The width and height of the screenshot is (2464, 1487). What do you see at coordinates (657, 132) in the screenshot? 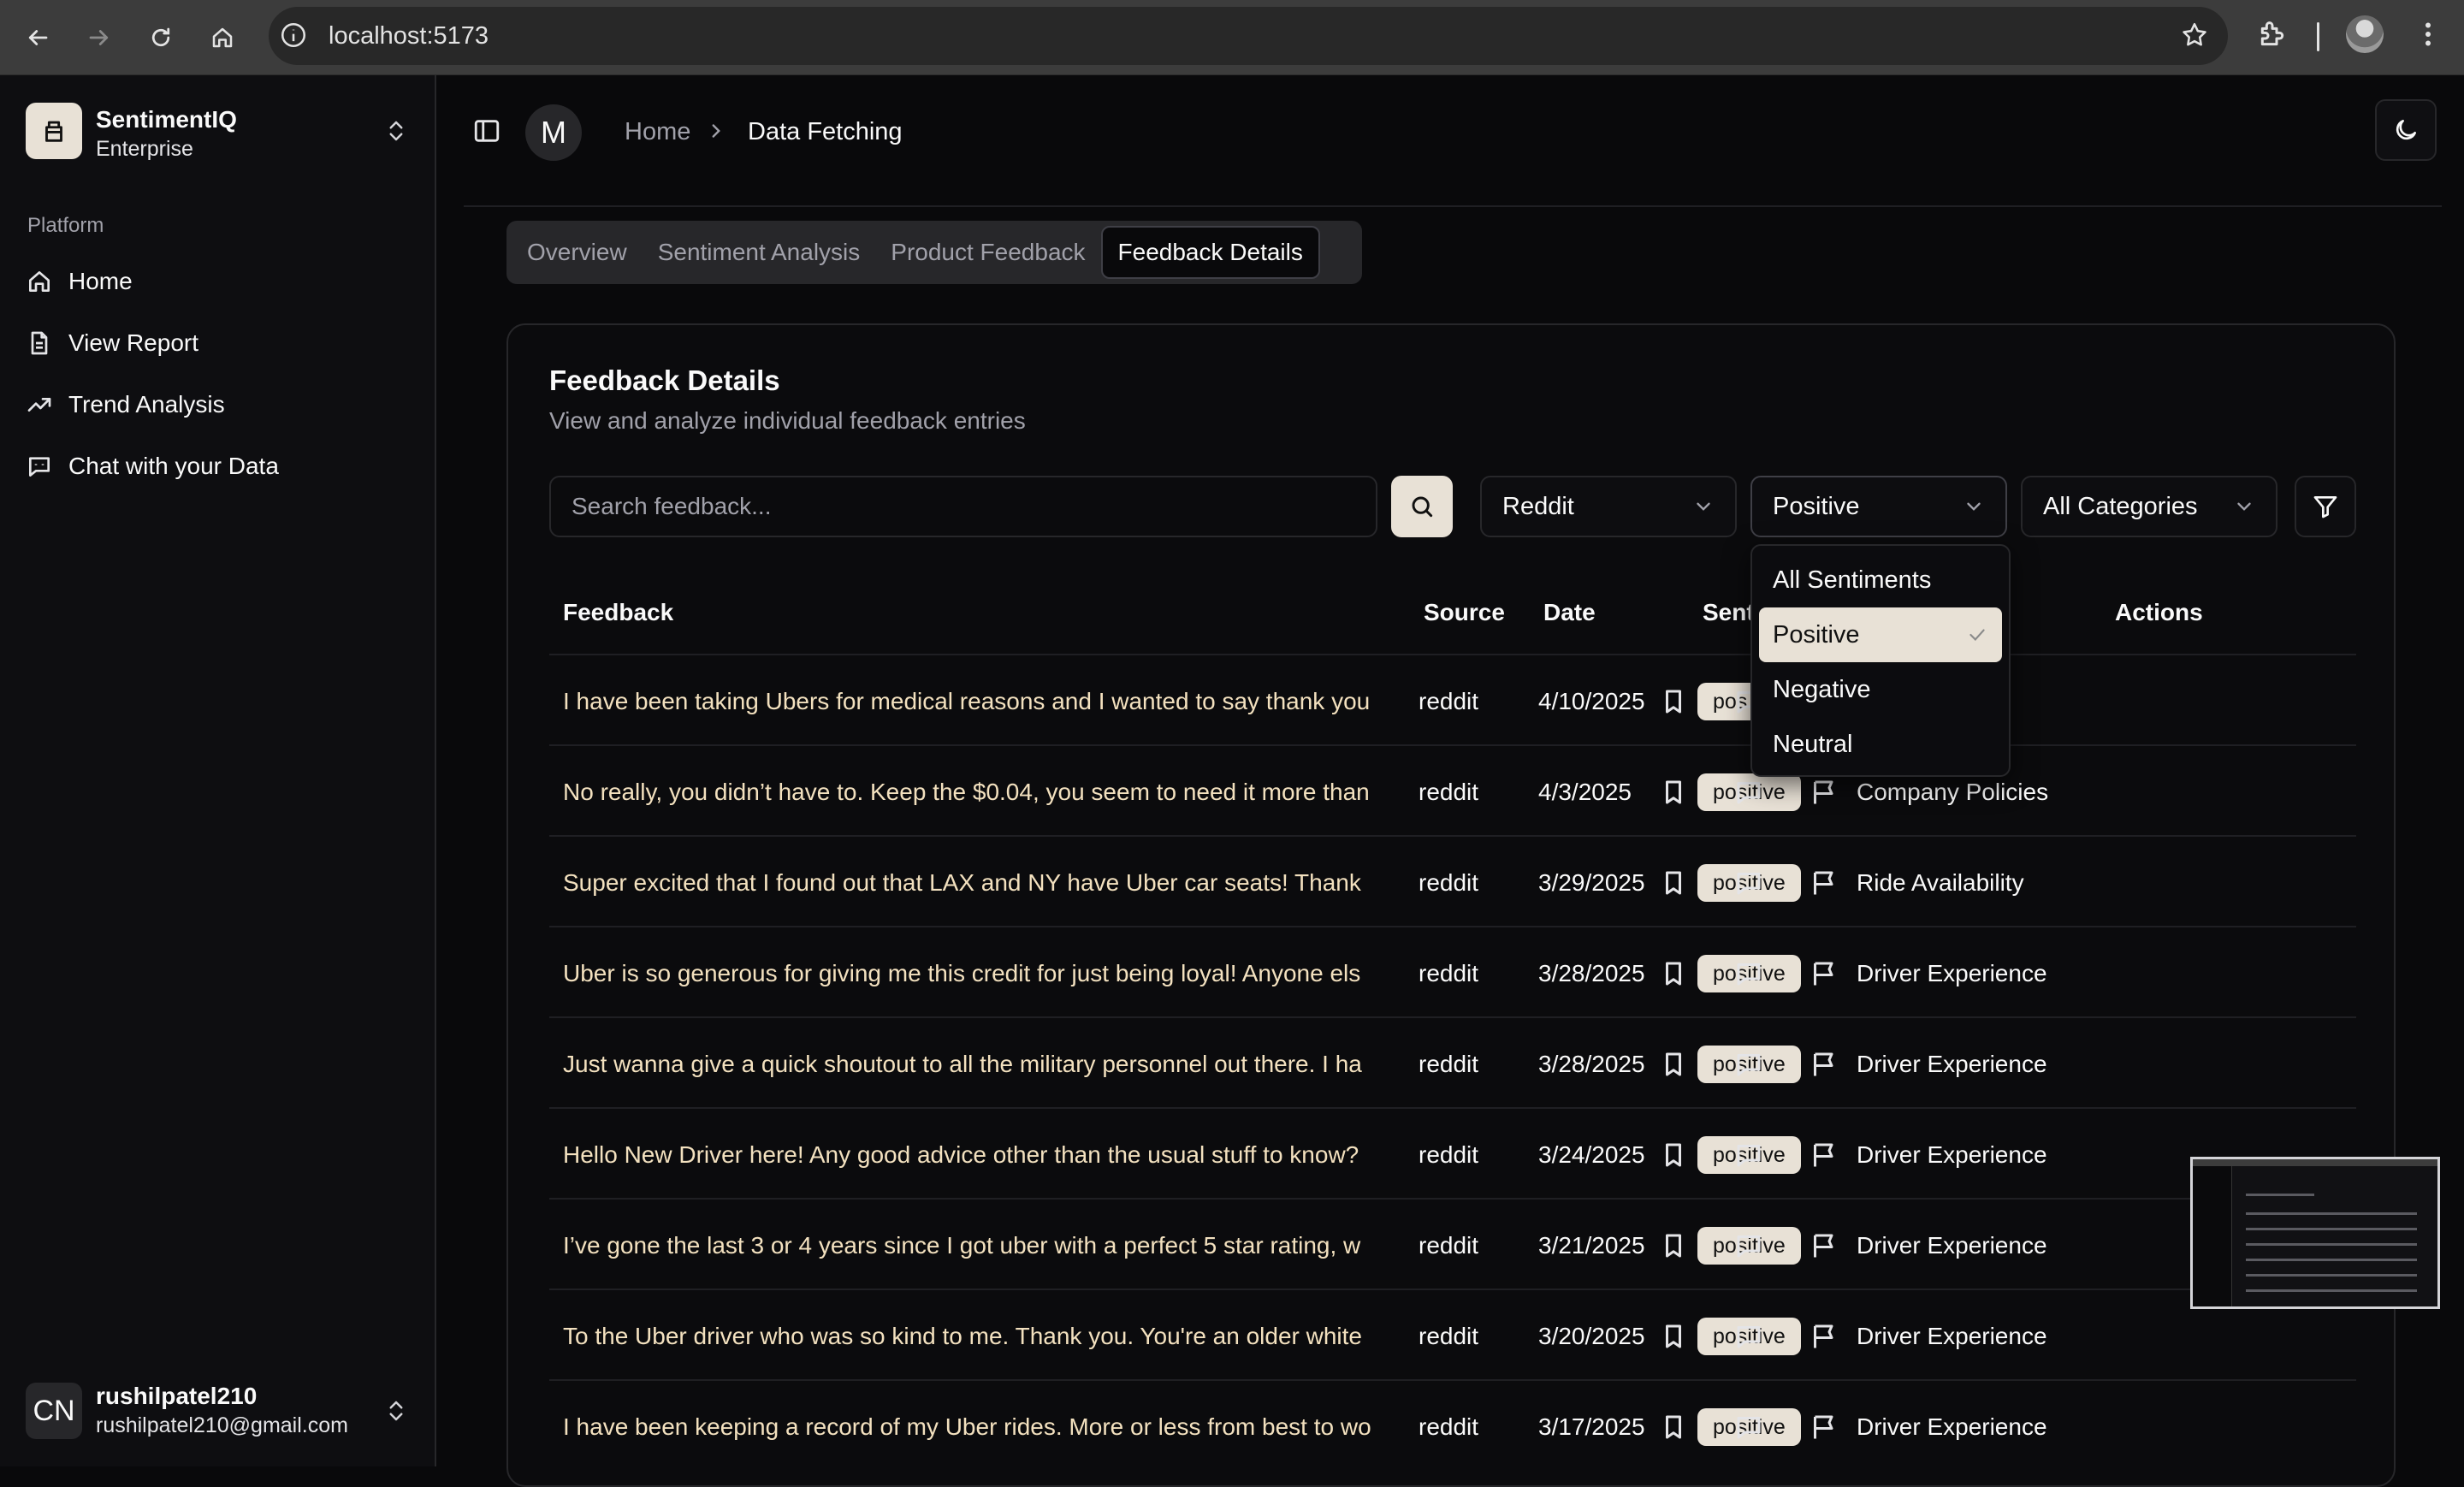
I see `breadcrumb-home: Home` at bounding box center [657, 132].